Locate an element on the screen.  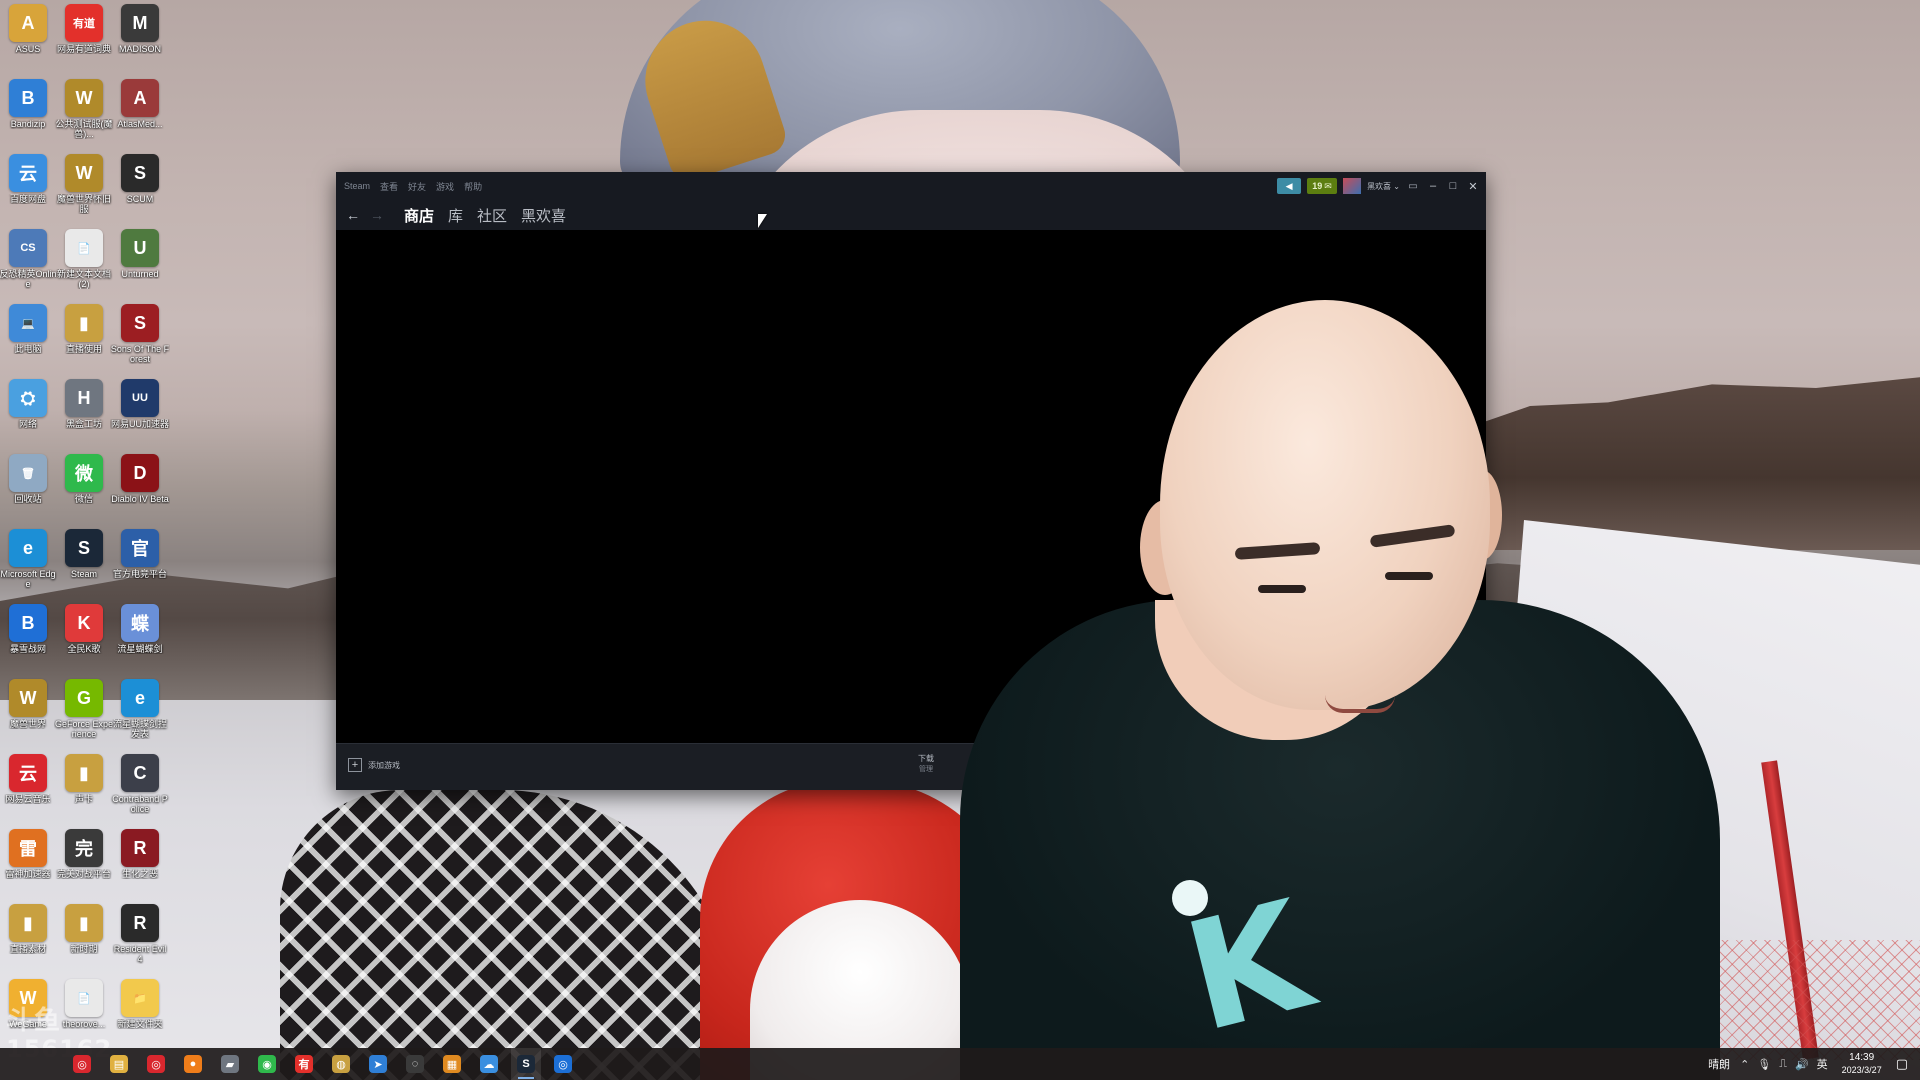
taskbar-app-icon: ◉ is located at coordinates (267, 1064).